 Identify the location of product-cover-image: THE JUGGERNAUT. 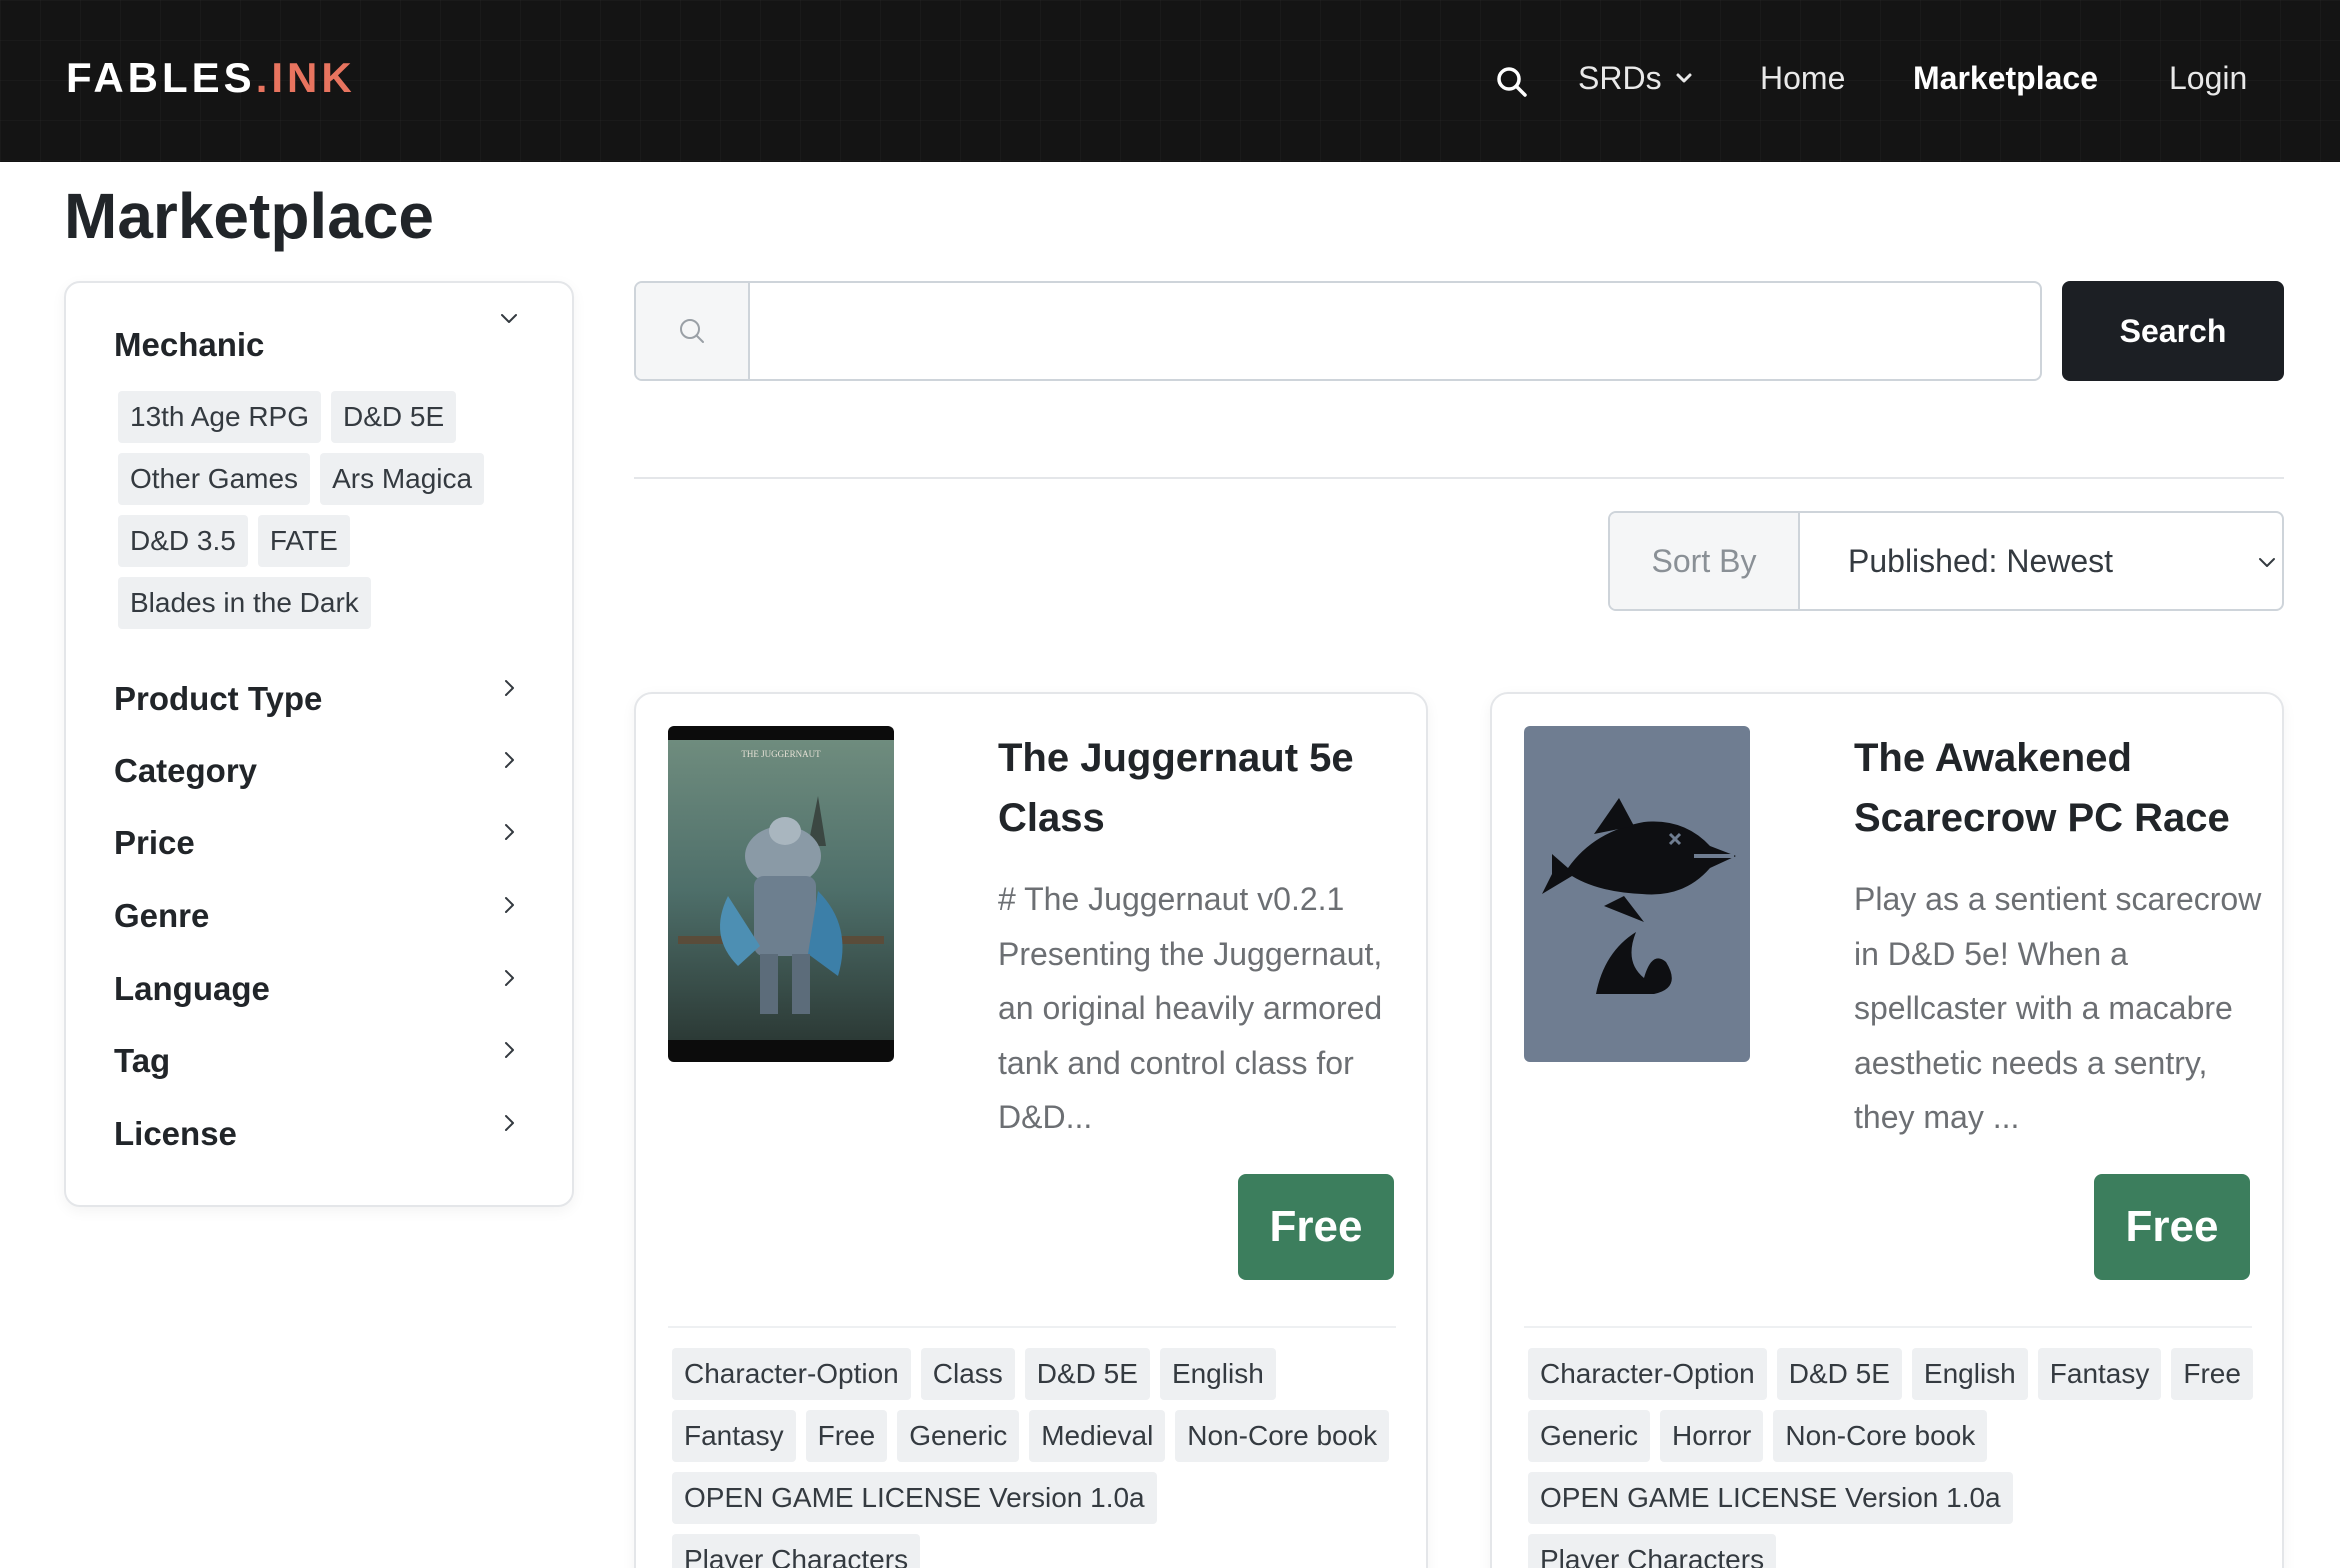
(781, 894).